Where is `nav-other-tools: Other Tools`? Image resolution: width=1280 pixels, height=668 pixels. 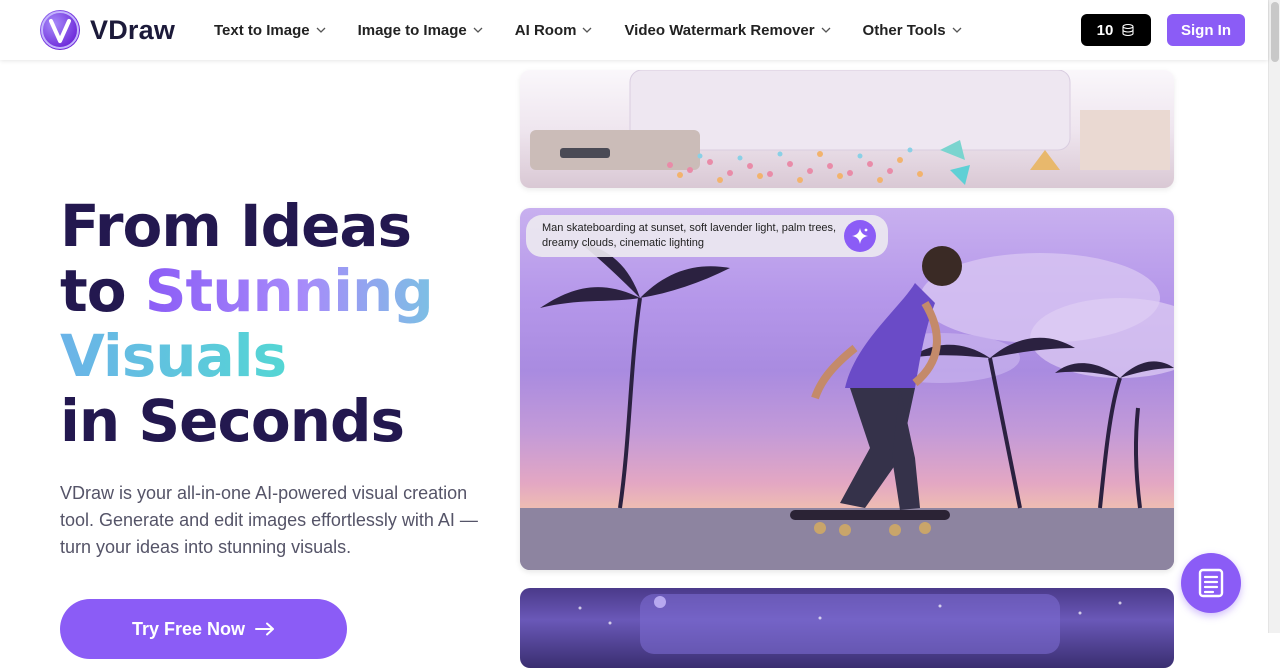
nav-other-tools: Other Tools is located at coordinates (912, 30).